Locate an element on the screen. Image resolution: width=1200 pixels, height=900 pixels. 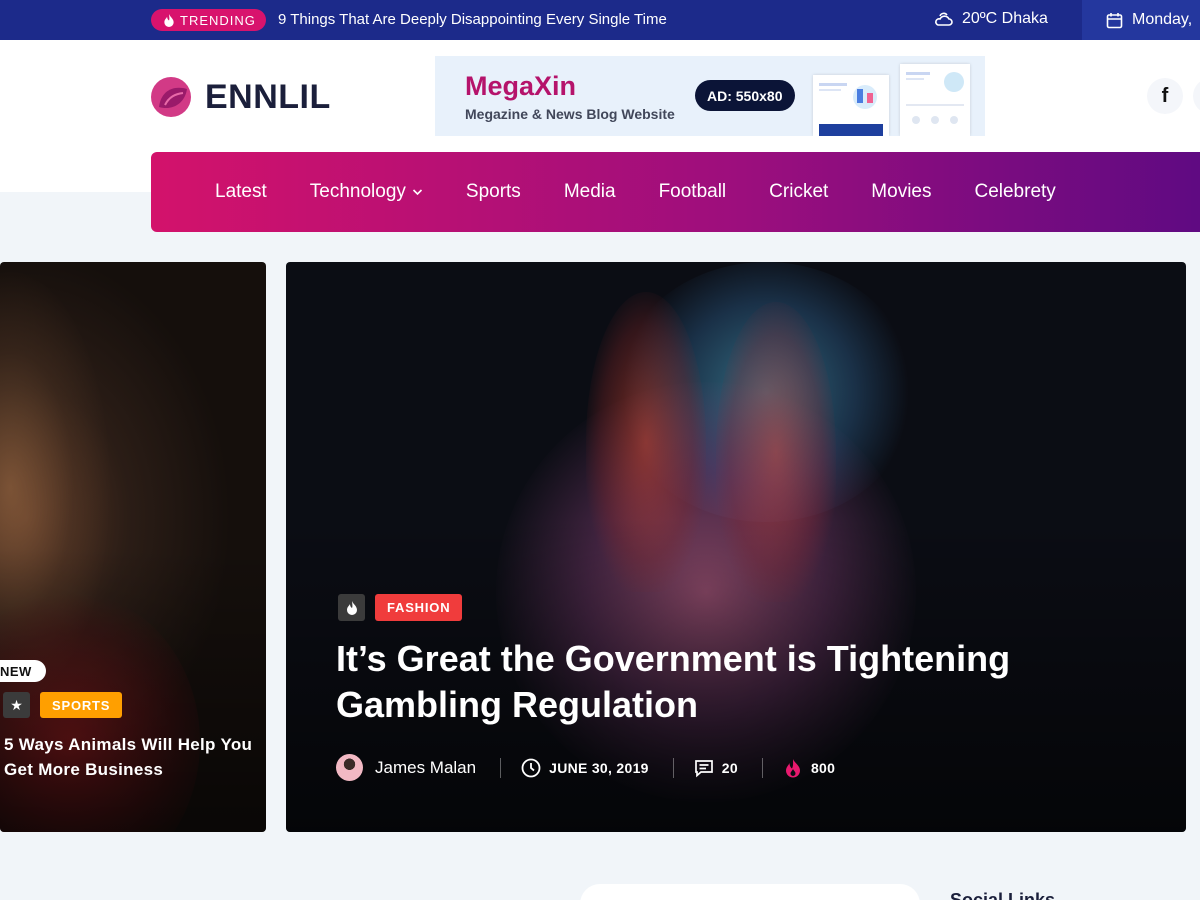
weather-text: 20ºC Dhaka is located at coordinates (1005, 18).